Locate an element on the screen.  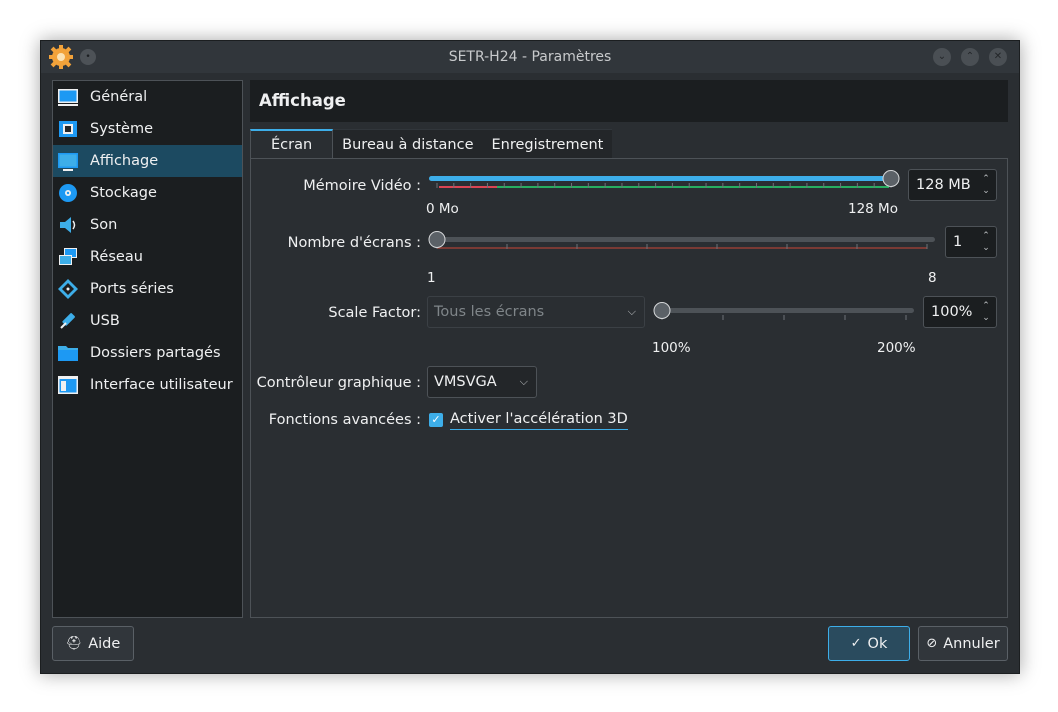
sidebar-item-system: Système is located at coordinates (147, 129).